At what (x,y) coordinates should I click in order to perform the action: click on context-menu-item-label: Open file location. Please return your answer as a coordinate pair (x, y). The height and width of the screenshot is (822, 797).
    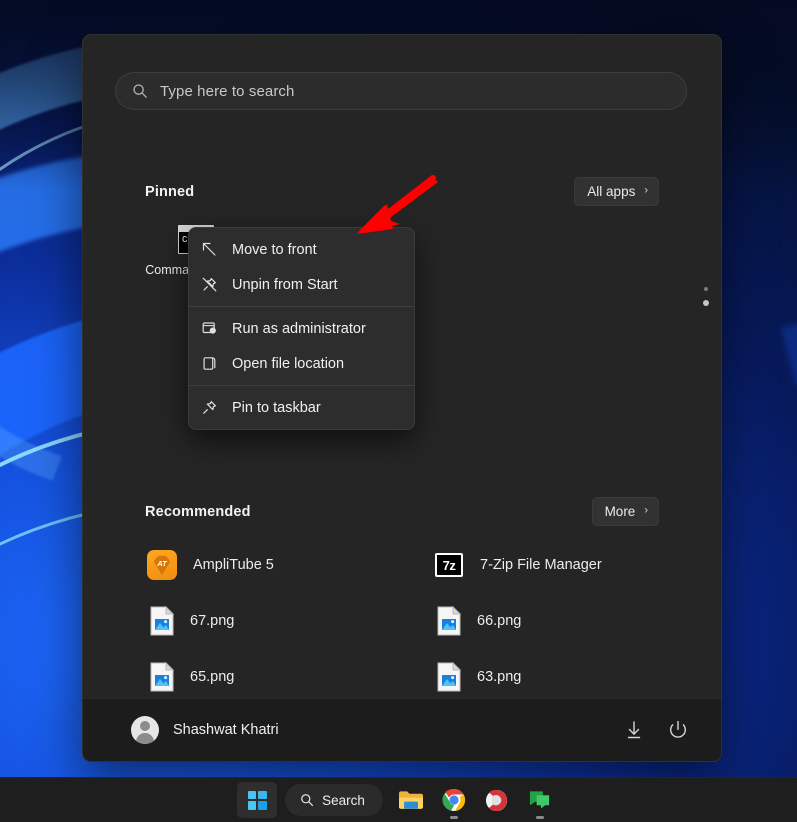
    Looking at the image, I should click on (288, 363).